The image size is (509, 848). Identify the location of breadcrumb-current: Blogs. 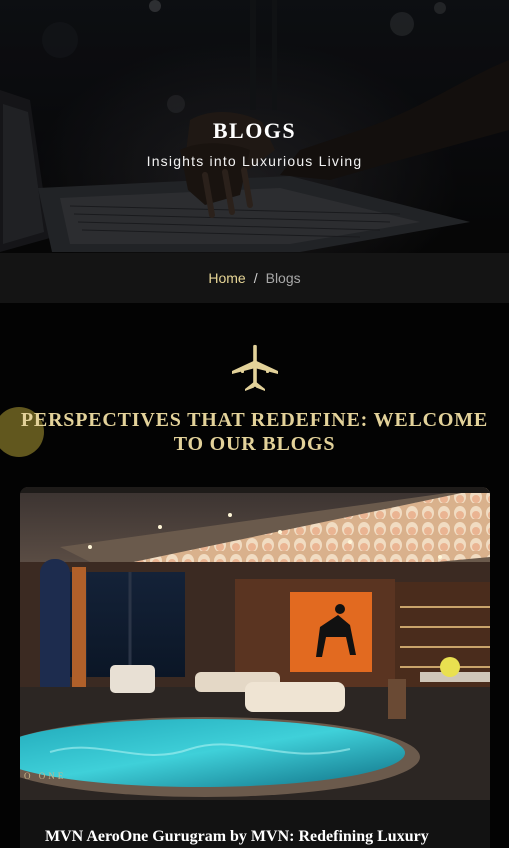
(283, 278).